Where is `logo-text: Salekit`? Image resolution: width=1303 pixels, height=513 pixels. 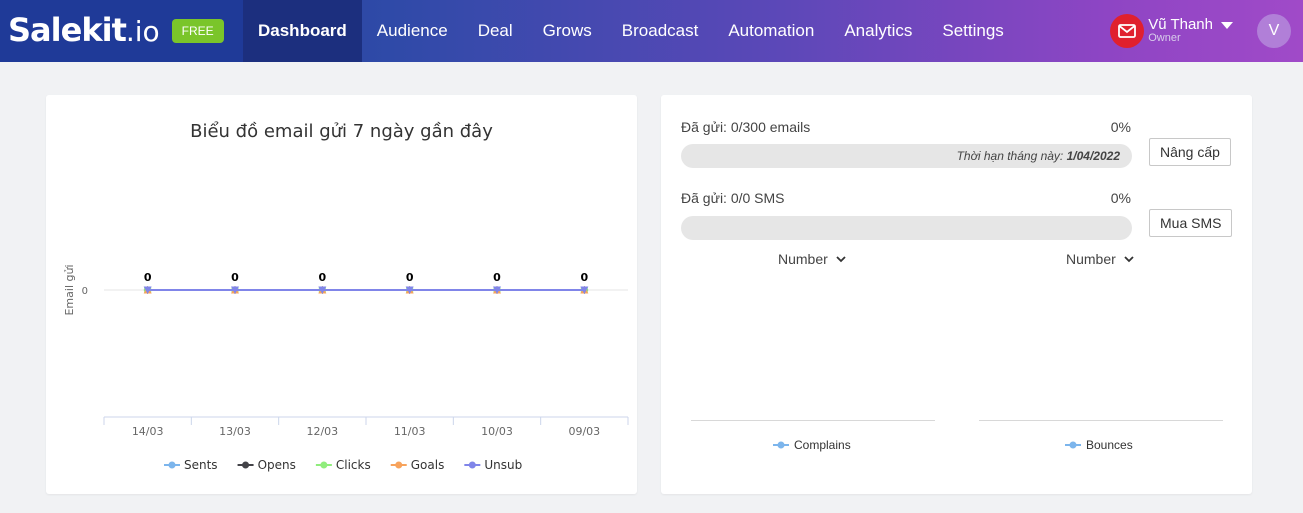
logo-text: Salekit is located at coordinates (67, 30).